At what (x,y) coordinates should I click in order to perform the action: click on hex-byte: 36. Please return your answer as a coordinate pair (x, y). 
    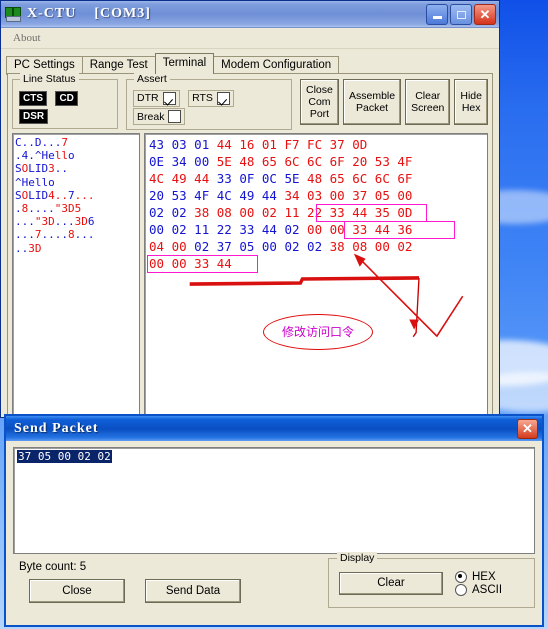
    Looking at the image, I should click on (401, 229).